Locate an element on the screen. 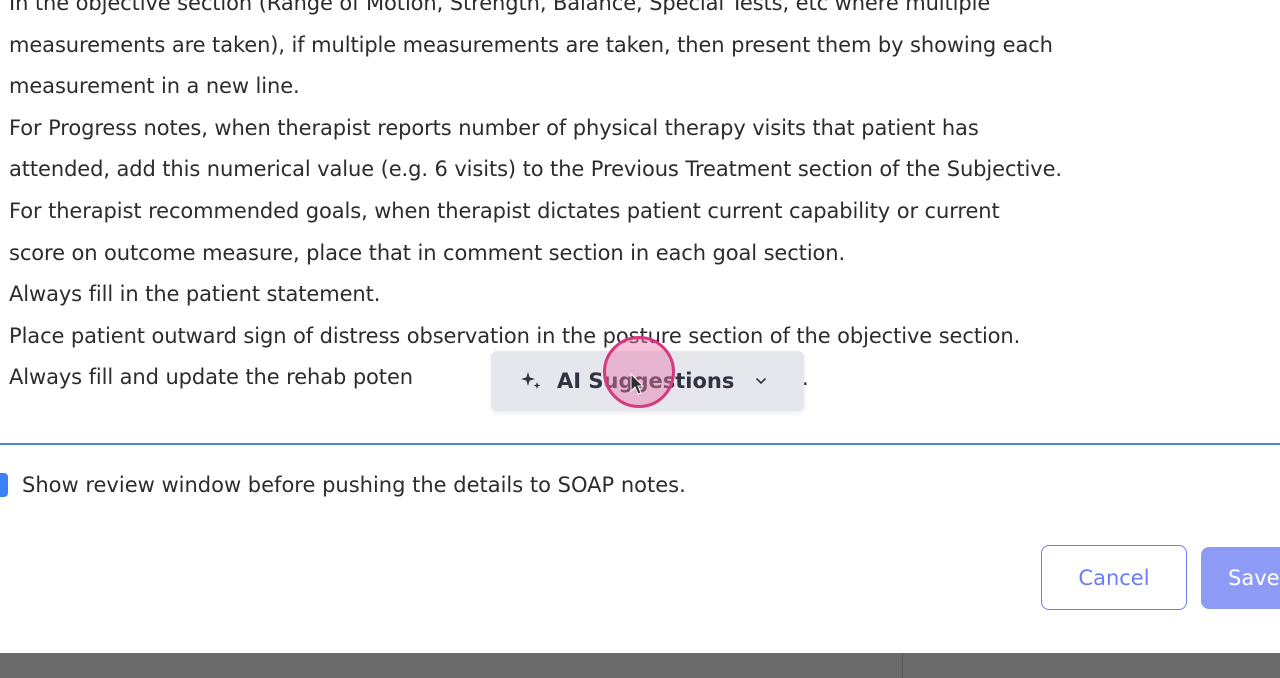  instruction-line: Always fill in the patient statement. is located at coordinates (195, 294).